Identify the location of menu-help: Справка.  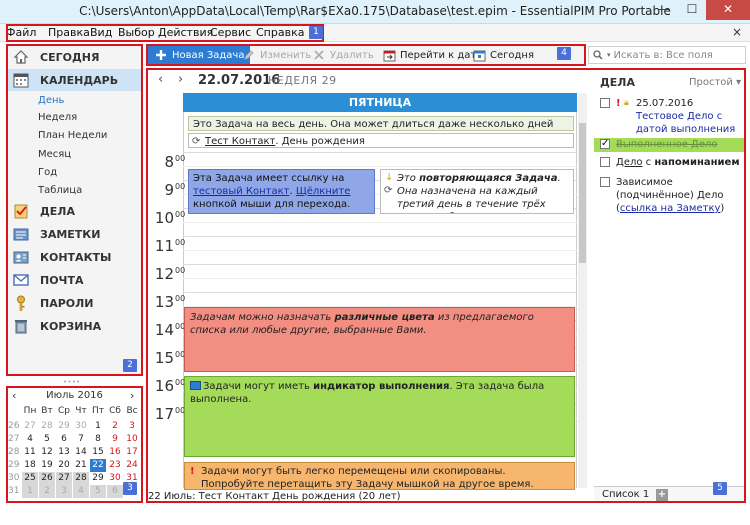
(280, 32).